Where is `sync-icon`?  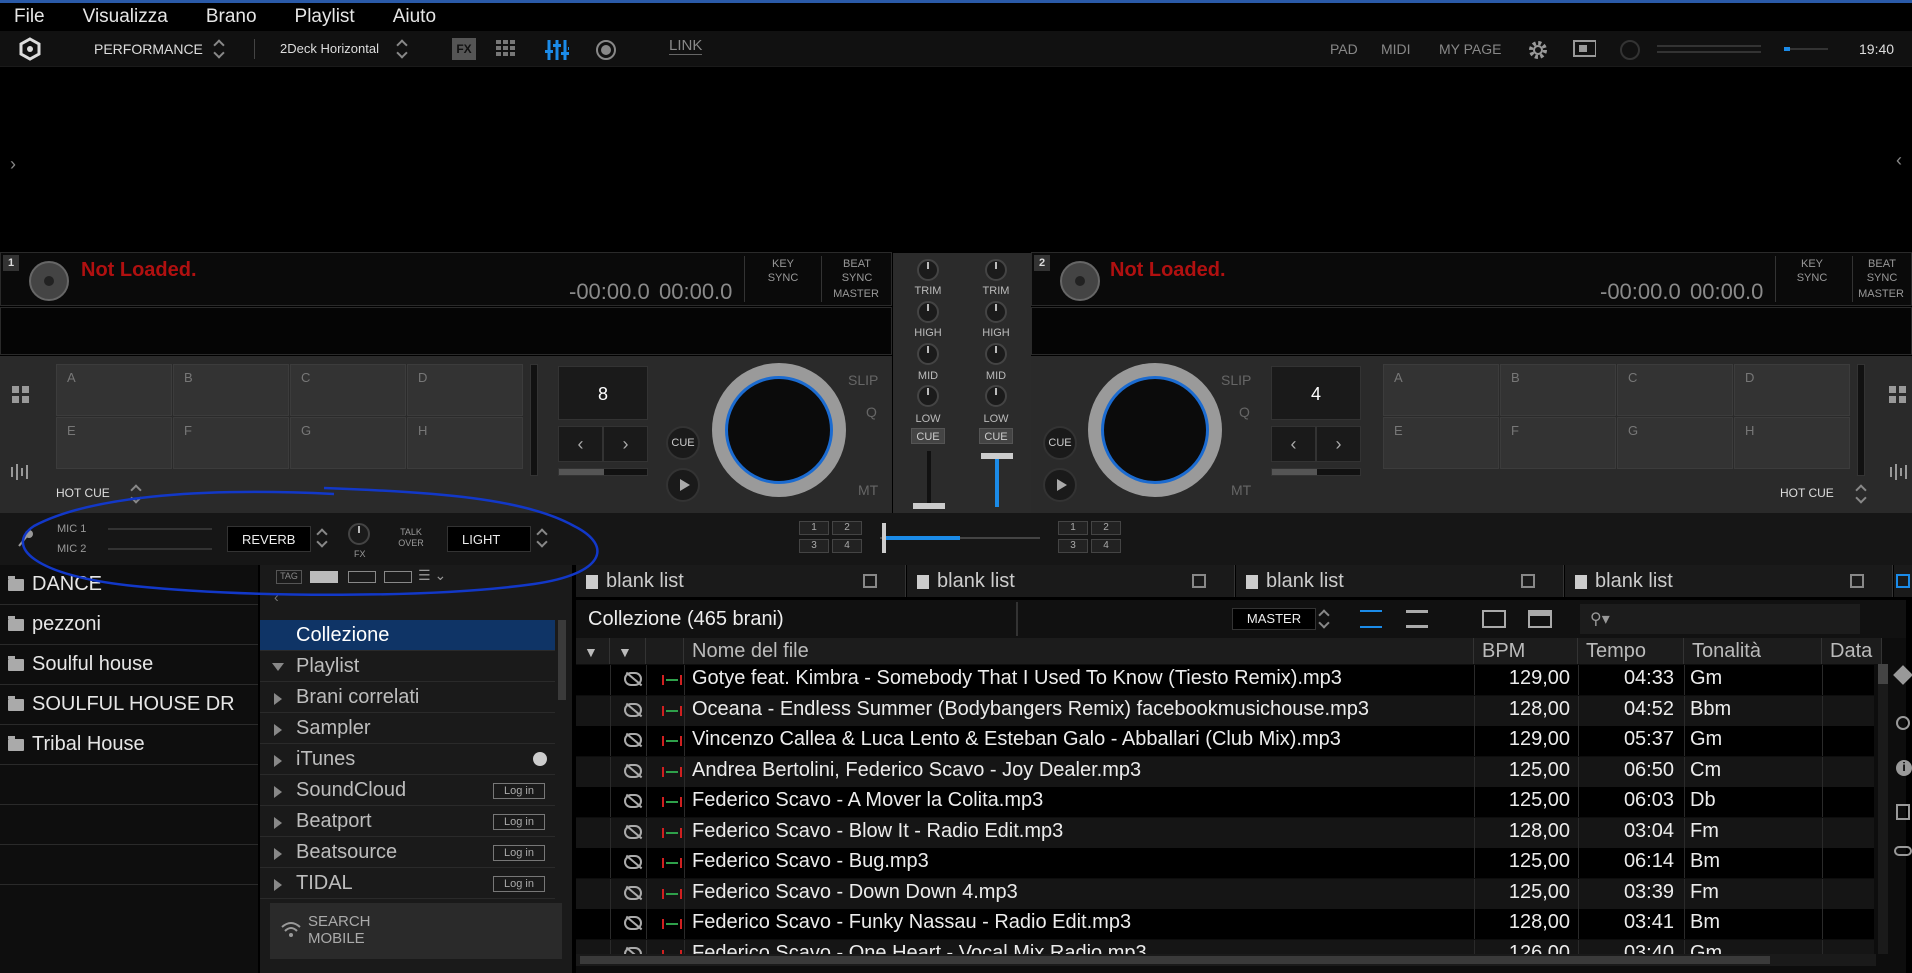 sync-icon is located at coordinates (540, 759).